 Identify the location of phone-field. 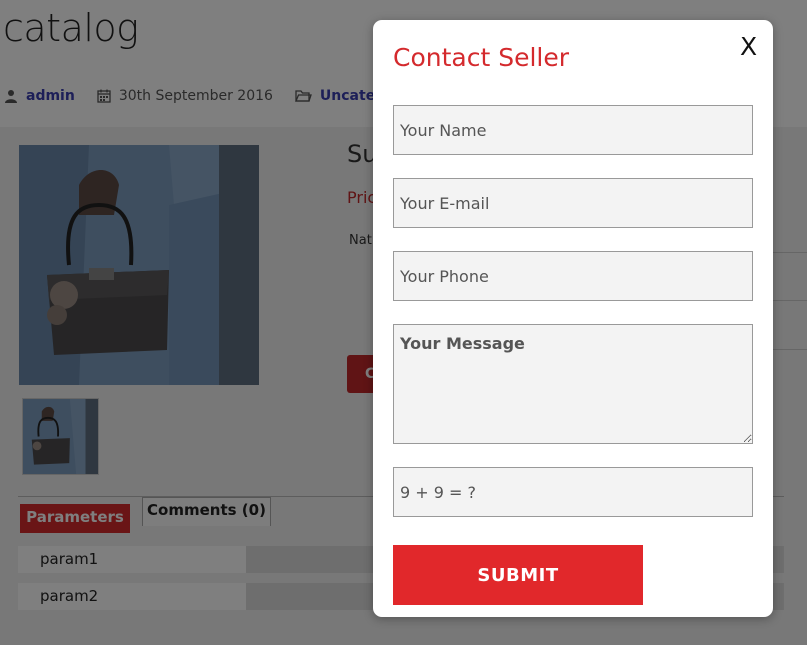
(573, 276).